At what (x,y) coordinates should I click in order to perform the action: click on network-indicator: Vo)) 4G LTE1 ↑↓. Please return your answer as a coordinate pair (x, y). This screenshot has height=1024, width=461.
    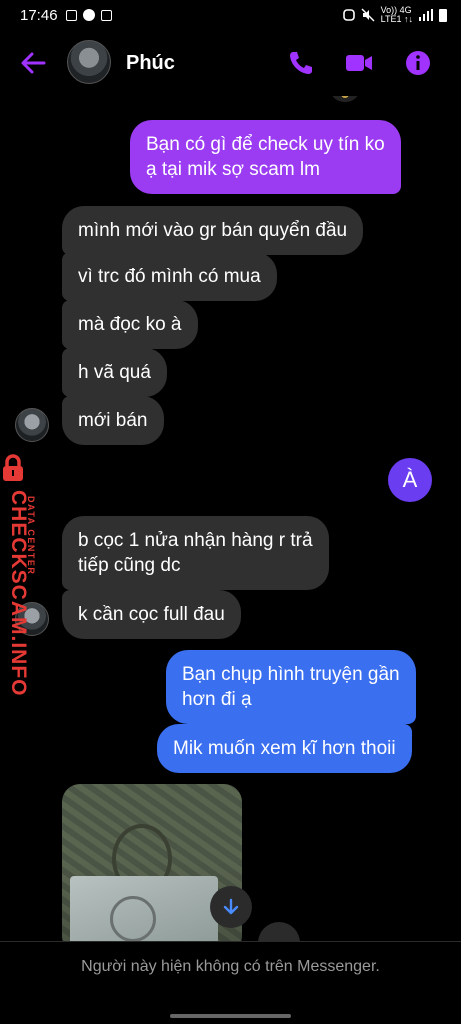
    Looking at the image, I should click on (397, 15).